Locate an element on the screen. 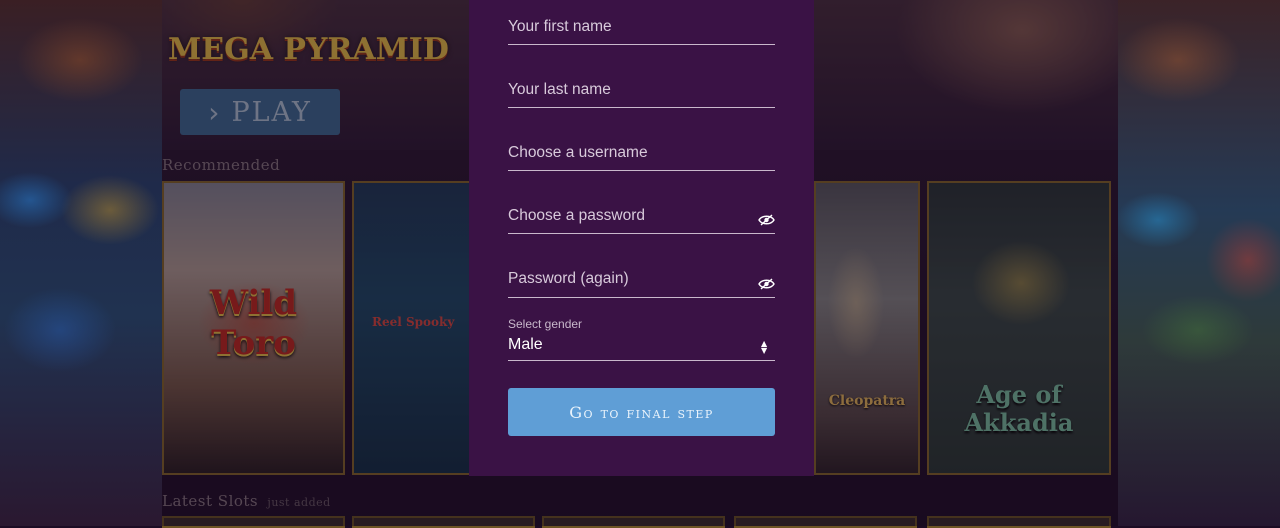  password-again-placeholder: Password (again) is located at coordinates (568, 278).